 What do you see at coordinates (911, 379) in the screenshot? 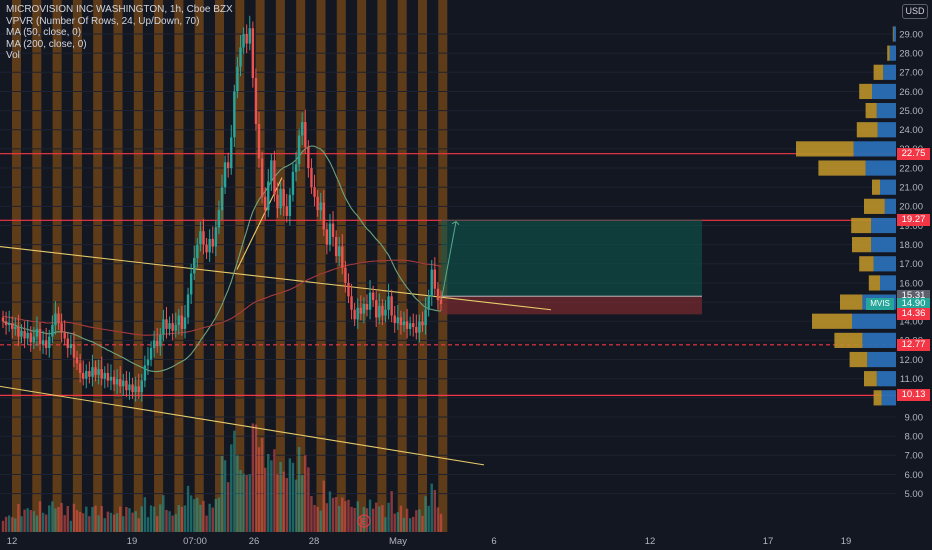
I see `price-tick-label: 11.00` at bounding box center [911, 379].